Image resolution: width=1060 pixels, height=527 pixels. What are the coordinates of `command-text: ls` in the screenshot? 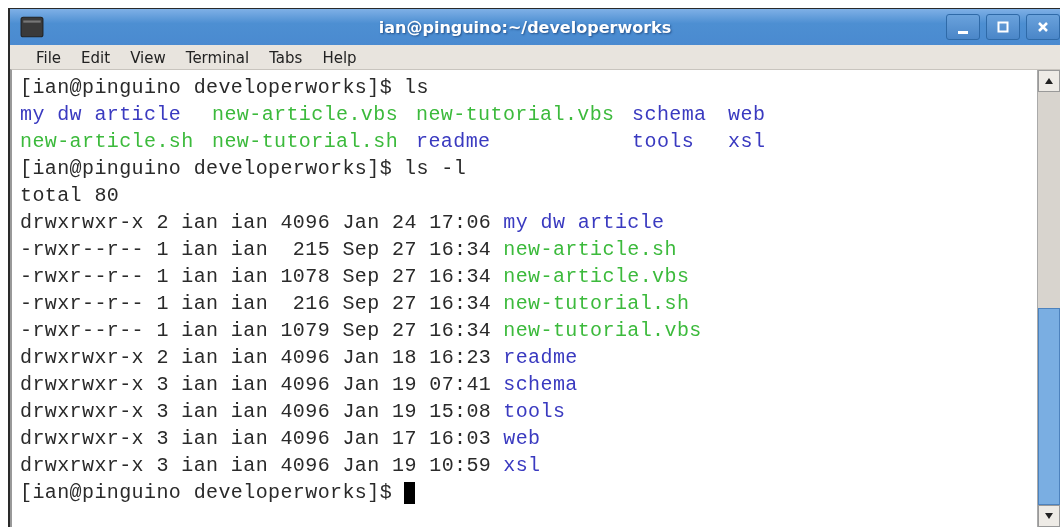 It's located at (416, 88).